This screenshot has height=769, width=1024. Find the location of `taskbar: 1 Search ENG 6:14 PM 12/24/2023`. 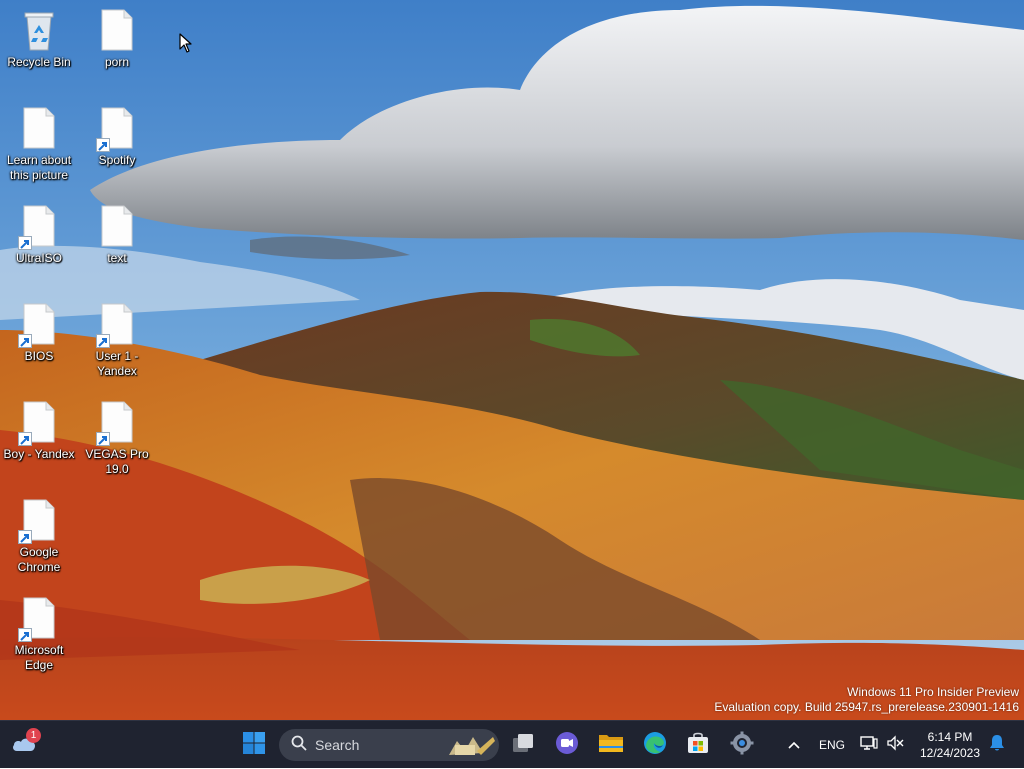

taskbar: 1 Search ENG 6:14 PM 12/24/2023 is located at coordinates (512, 744).